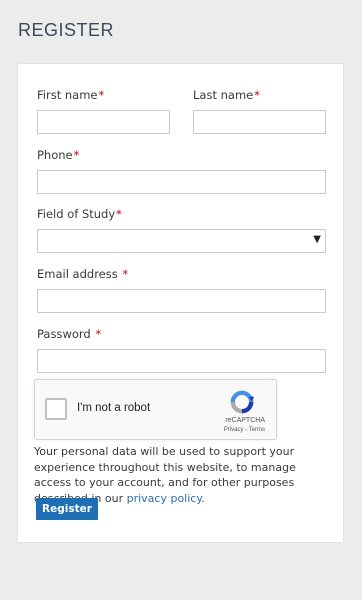 The image size is (362, 600). I want to click on field-of-study-label: Field of Study*, so click(79, 214).